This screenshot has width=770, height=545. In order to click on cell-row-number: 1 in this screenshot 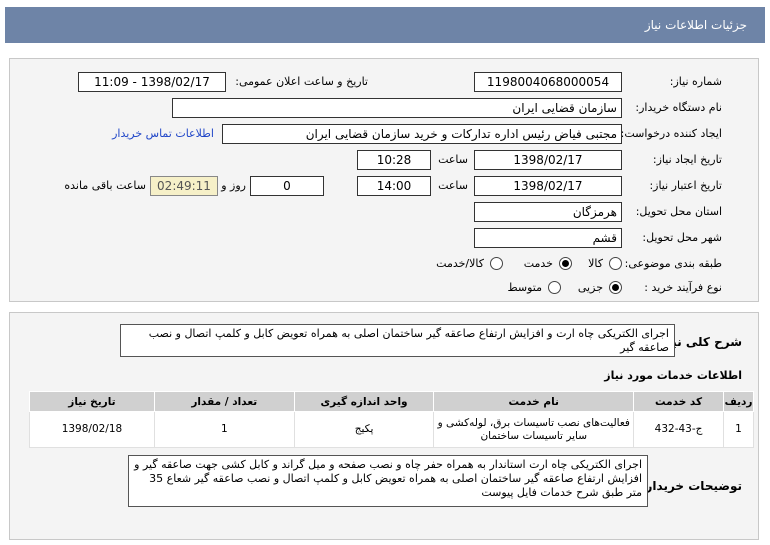, I will do `click(738, 429)`.